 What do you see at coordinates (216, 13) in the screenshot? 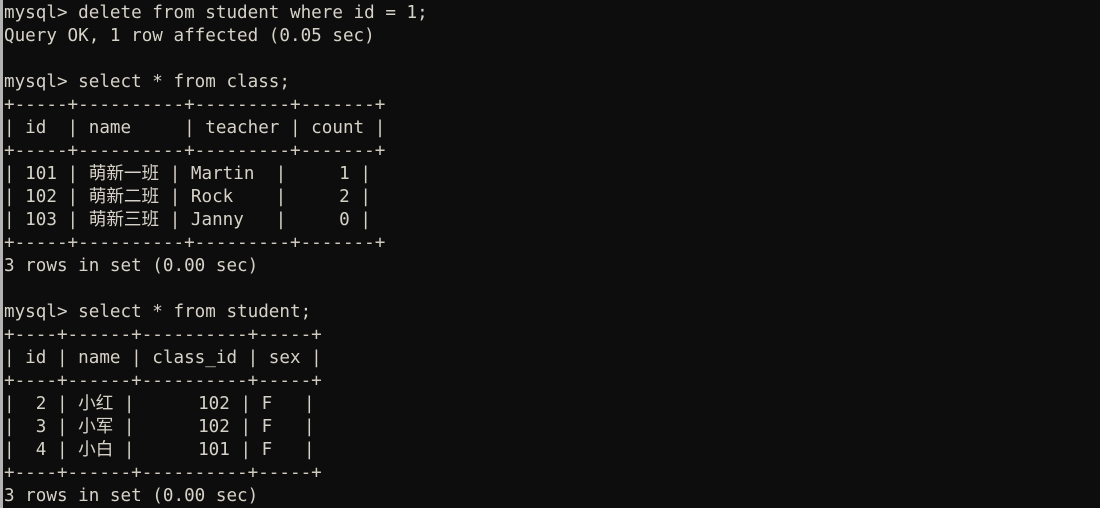
I see `command-line-delete: mysql> delete from student where id = 1;` at bounding box center [216, 13].